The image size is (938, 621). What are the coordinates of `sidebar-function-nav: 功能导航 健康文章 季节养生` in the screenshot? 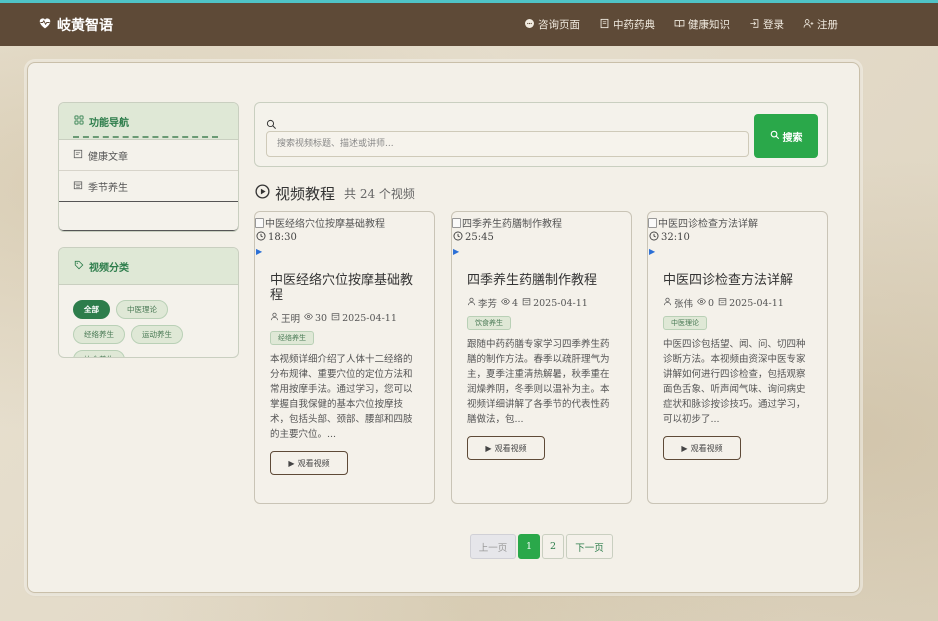 It's located at (148, 167).